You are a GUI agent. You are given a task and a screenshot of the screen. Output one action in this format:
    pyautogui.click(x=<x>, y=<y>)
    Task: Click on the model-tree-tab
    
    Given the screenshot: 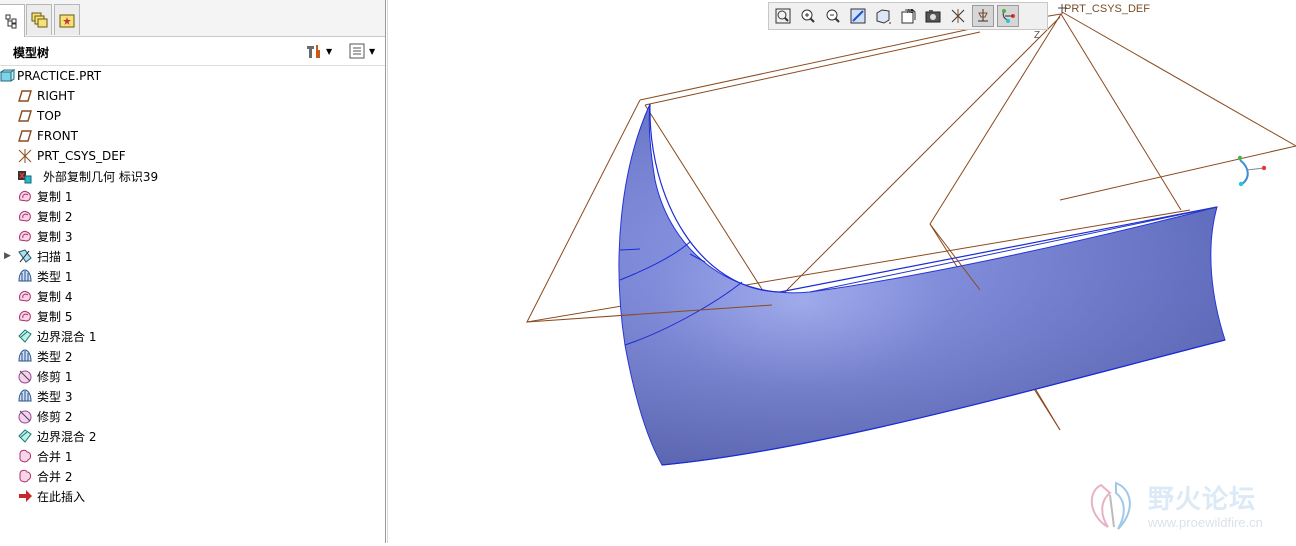 What is the action you would take?
    pyautogui.click(x=12, y=20)
    